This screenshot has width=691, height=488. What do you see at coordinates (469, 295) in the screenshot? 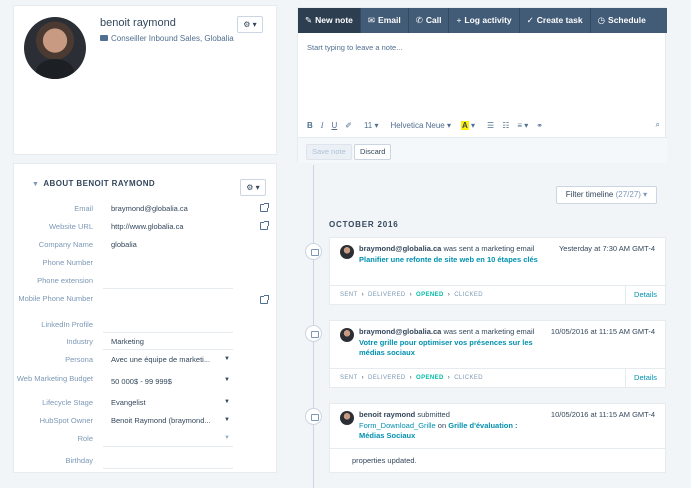
I see `step-clicked: CLICKED` at bounding box center [469, 295].